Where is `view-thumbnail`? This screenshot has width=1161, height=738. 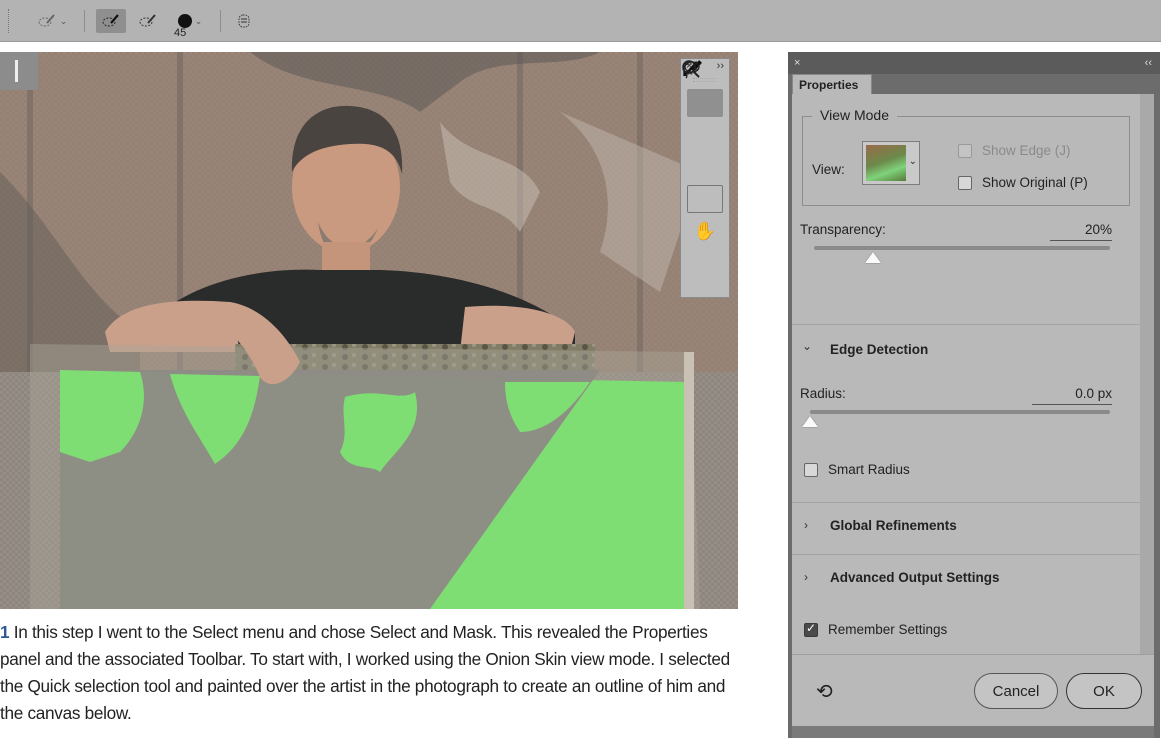
view-thumbnail is located at coordinates (886, 163).